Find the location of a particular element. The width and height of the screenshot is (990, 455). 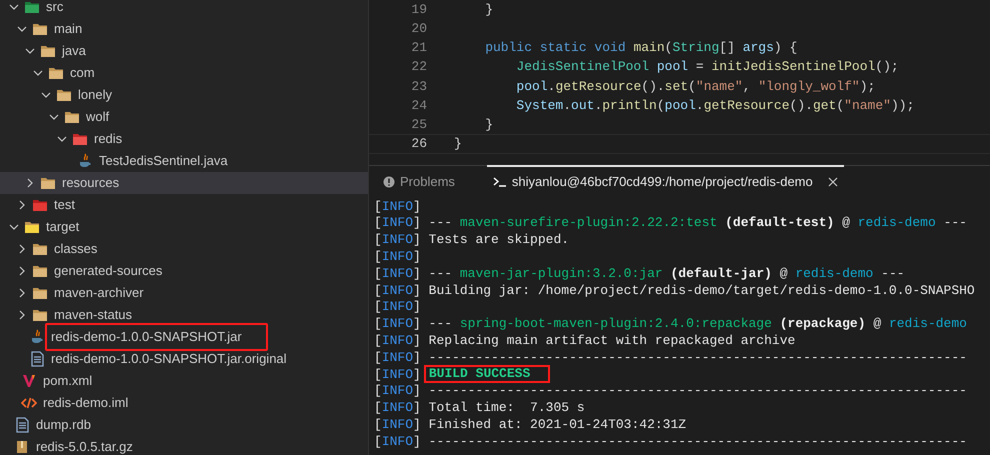

file-name: maven-status is located at coordinates (93, 315).